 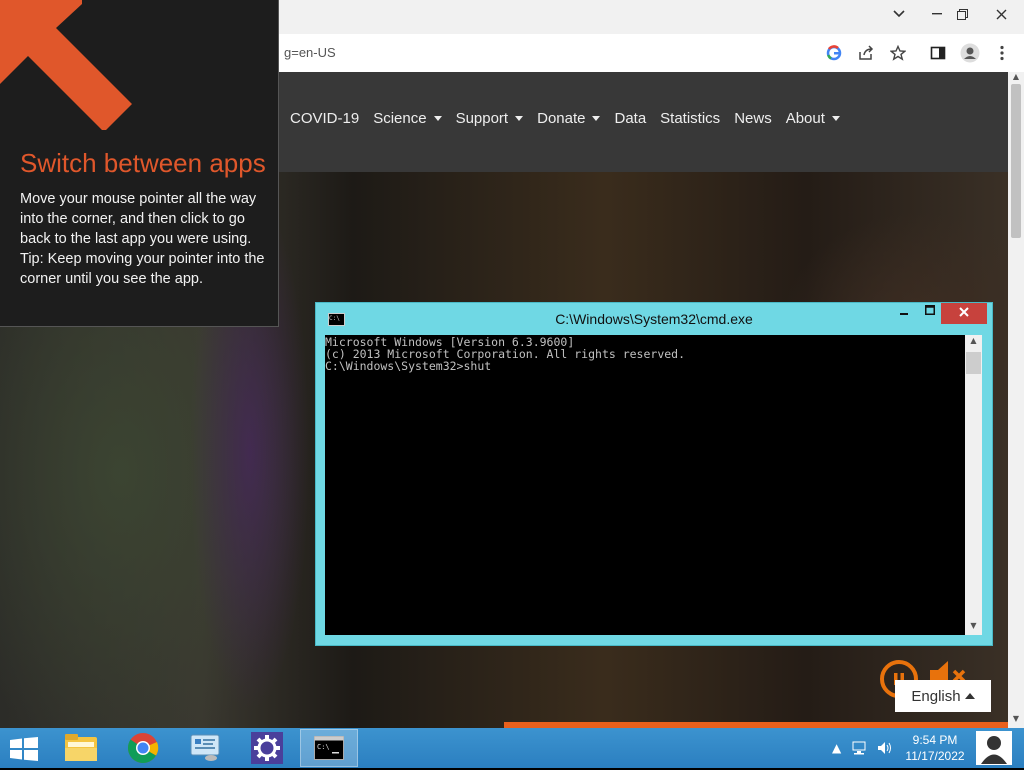 What do you see at coordinates (66, 65) in the screenshot?
I see `corner-arrow-icon` at bounding box center [66, 65].